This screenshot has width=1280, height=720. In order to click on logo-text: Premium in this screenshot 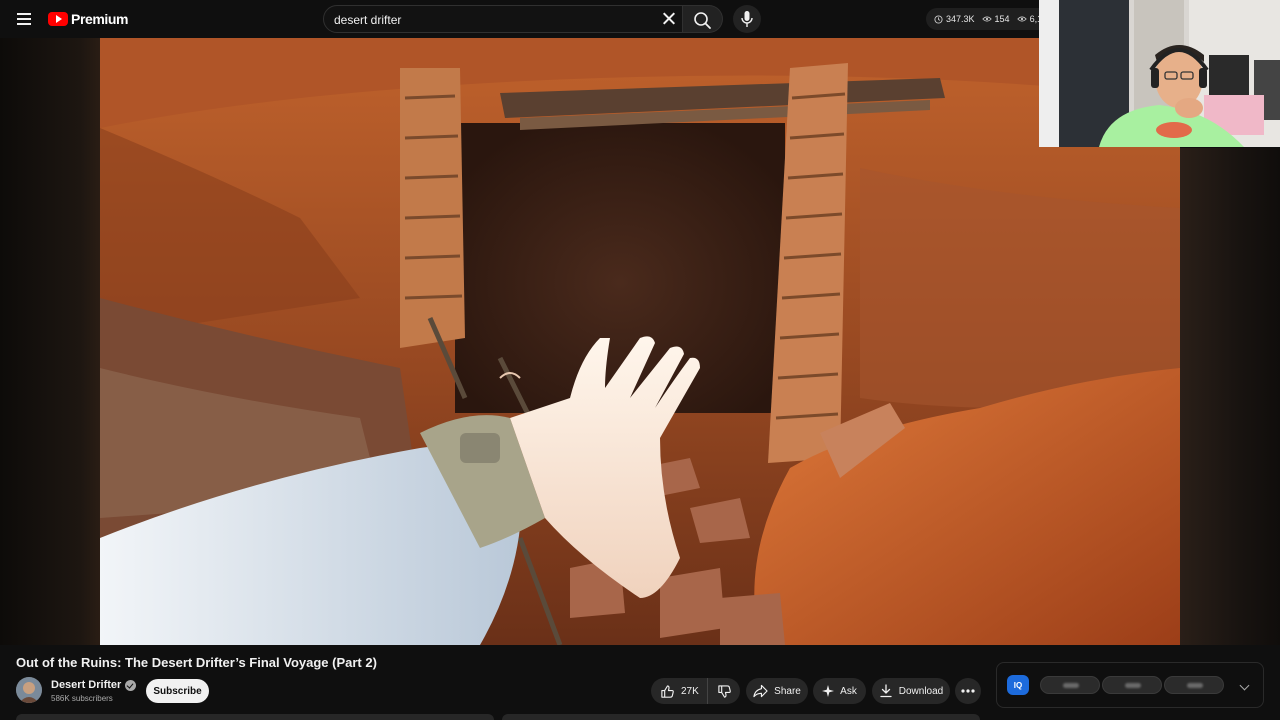, I will do `click(100, 19)`.